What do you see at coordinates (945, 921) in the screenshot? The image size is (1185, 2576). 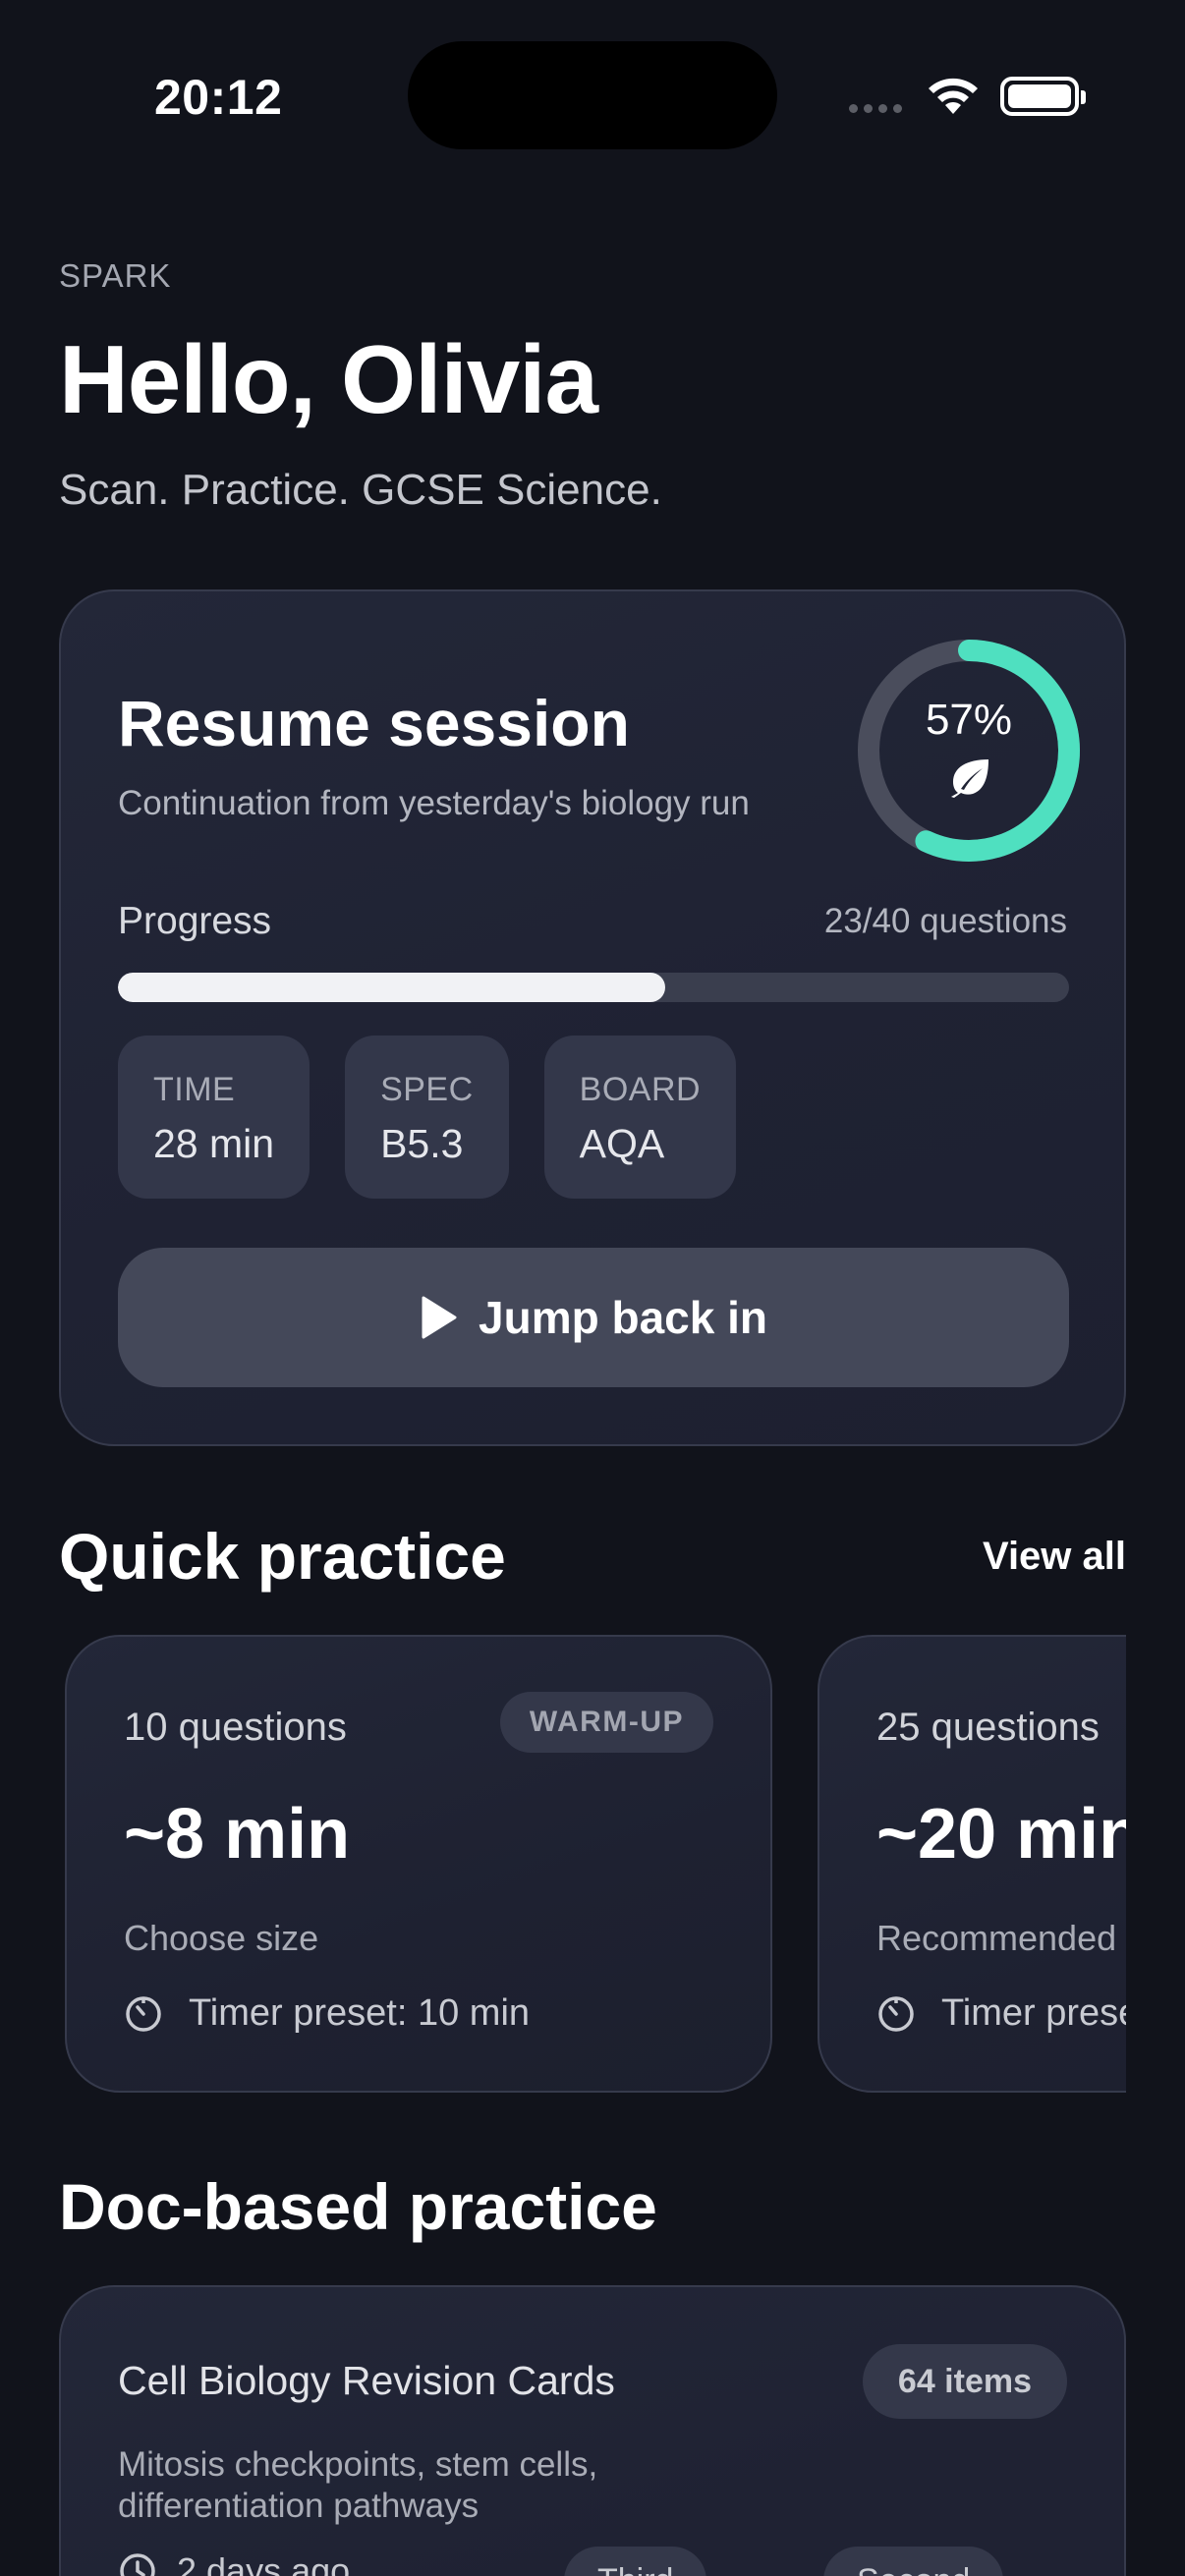 I see `progress-count: 23/40 questions` at bounding box center [945, 921].